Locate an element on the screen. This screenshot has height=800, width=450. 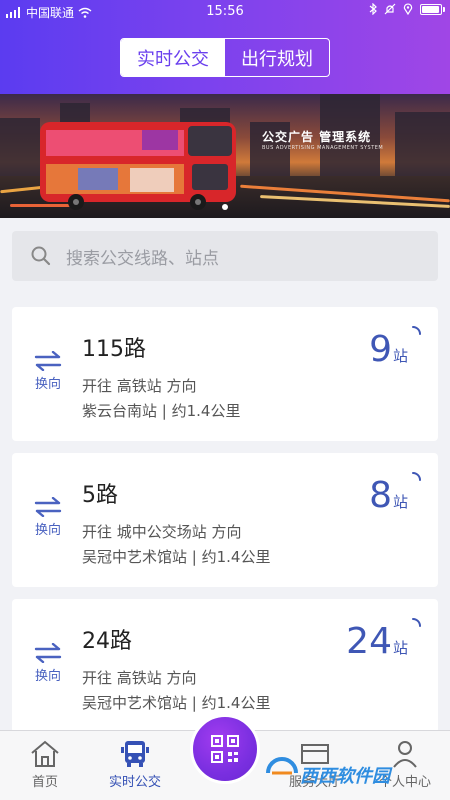
header: 中国联通 15:56 实时公交 出行规划 is located at coordinates (225, 47).